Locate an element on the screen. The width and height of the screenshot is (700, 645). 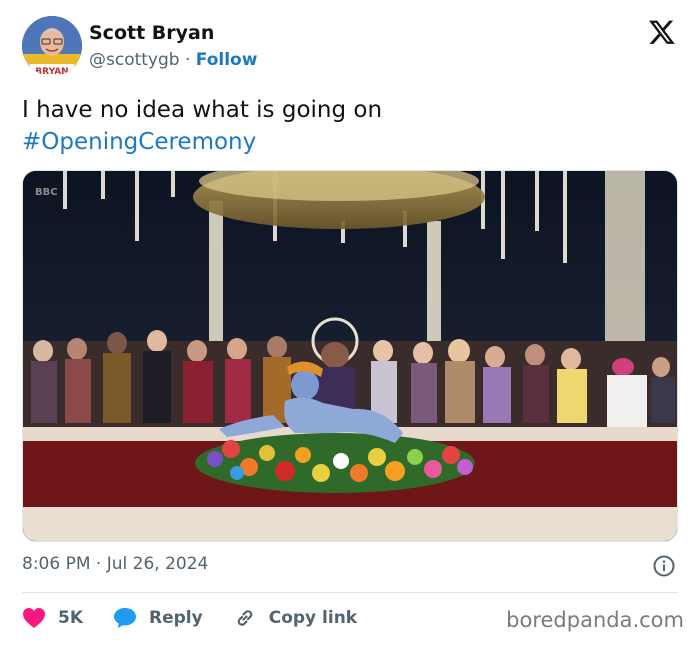
like-button: 5K is located at coordinates (52, 618).